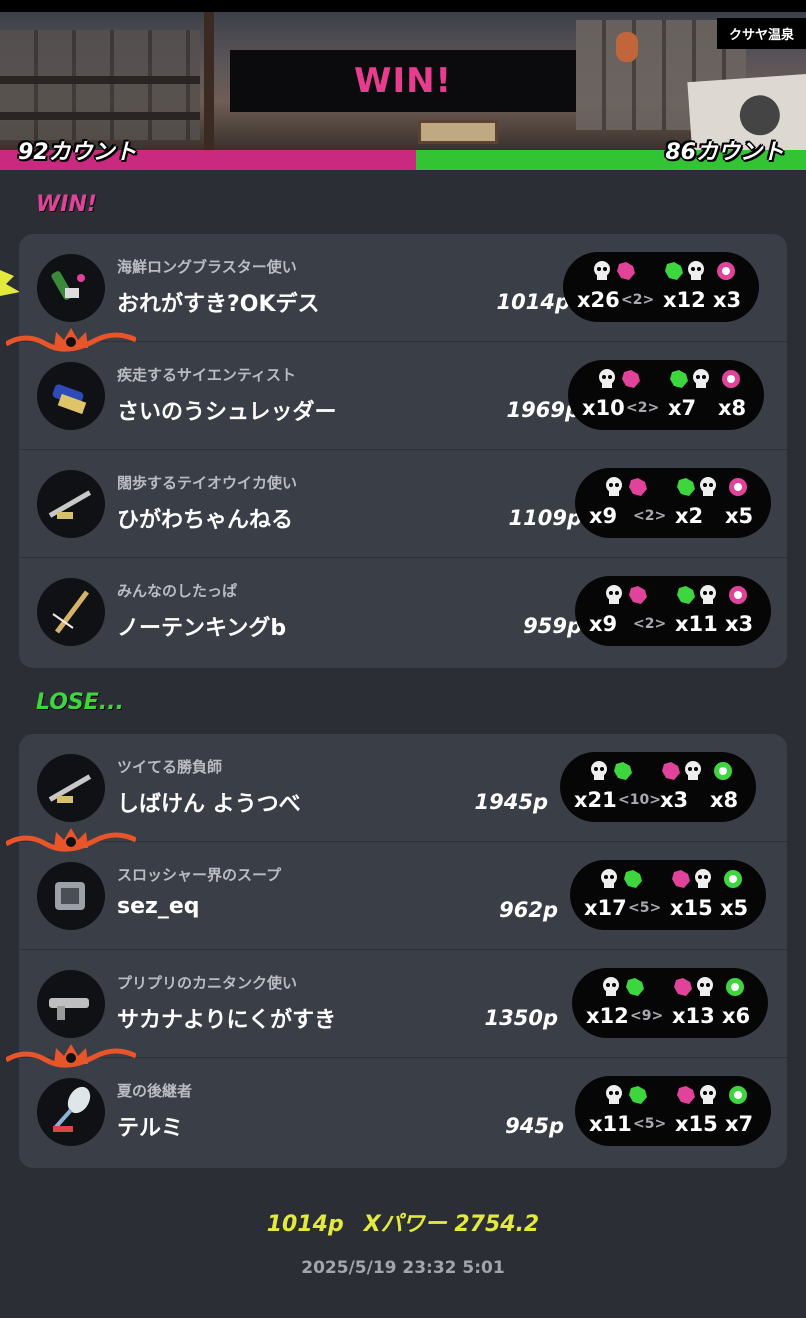  I want to click on player-row: 夏の後継者 テルミ 945p x11 <5> x15 x7, so click(403, 1112).